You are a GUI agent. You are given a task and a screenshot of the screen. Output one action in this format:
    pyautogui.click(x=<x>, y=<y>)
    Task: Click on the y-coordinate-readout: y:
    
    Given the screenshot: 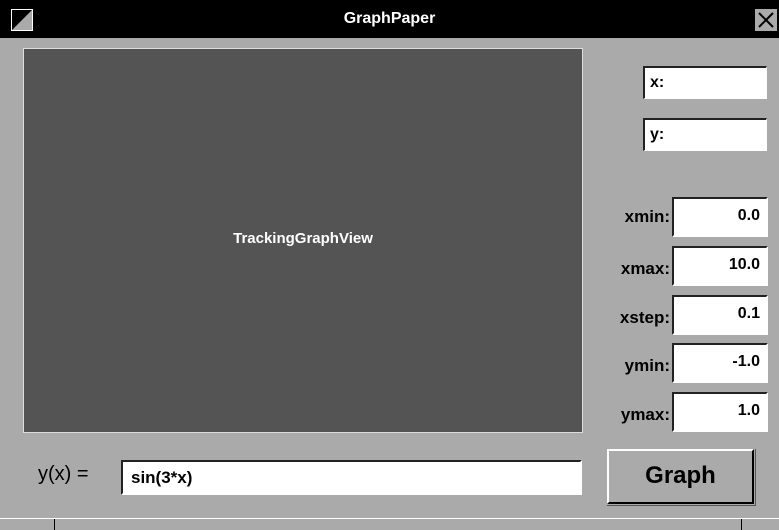 What is the action you would take?
    pyautogui.click(x=705, y=134)
    